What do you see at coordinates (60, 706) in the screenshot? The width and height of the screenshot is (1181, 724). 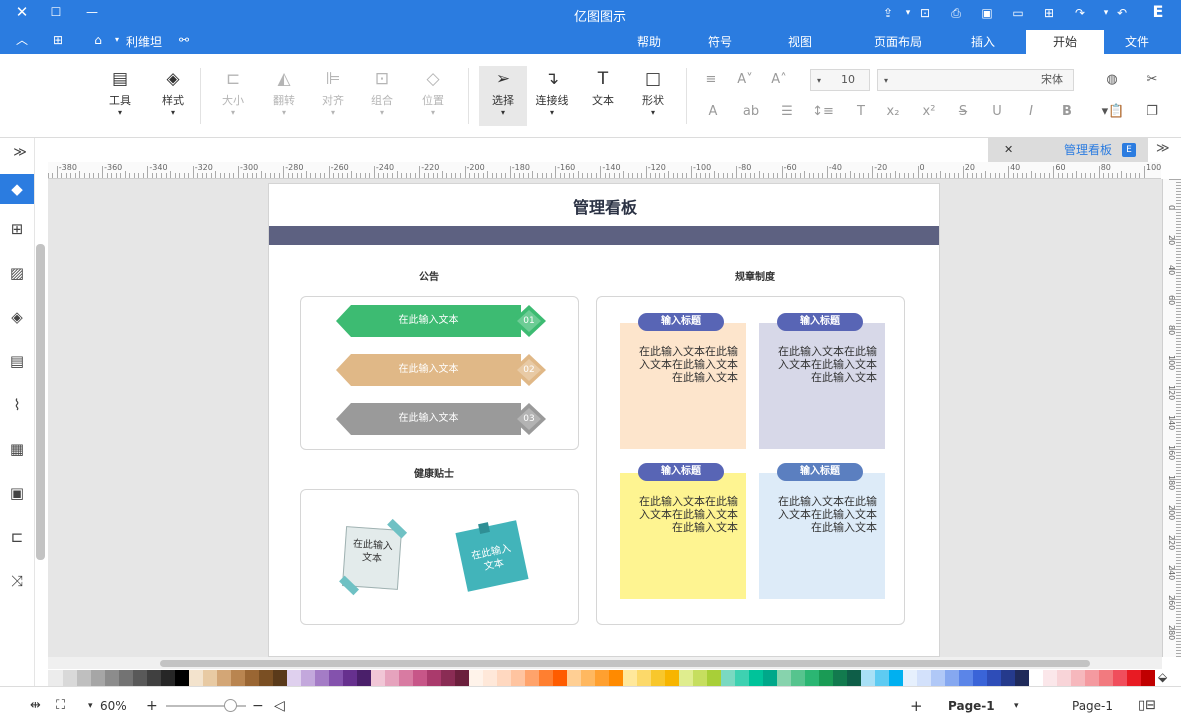 I see `fullscreen-icon: ⛶` at bounding box center [60, 706].